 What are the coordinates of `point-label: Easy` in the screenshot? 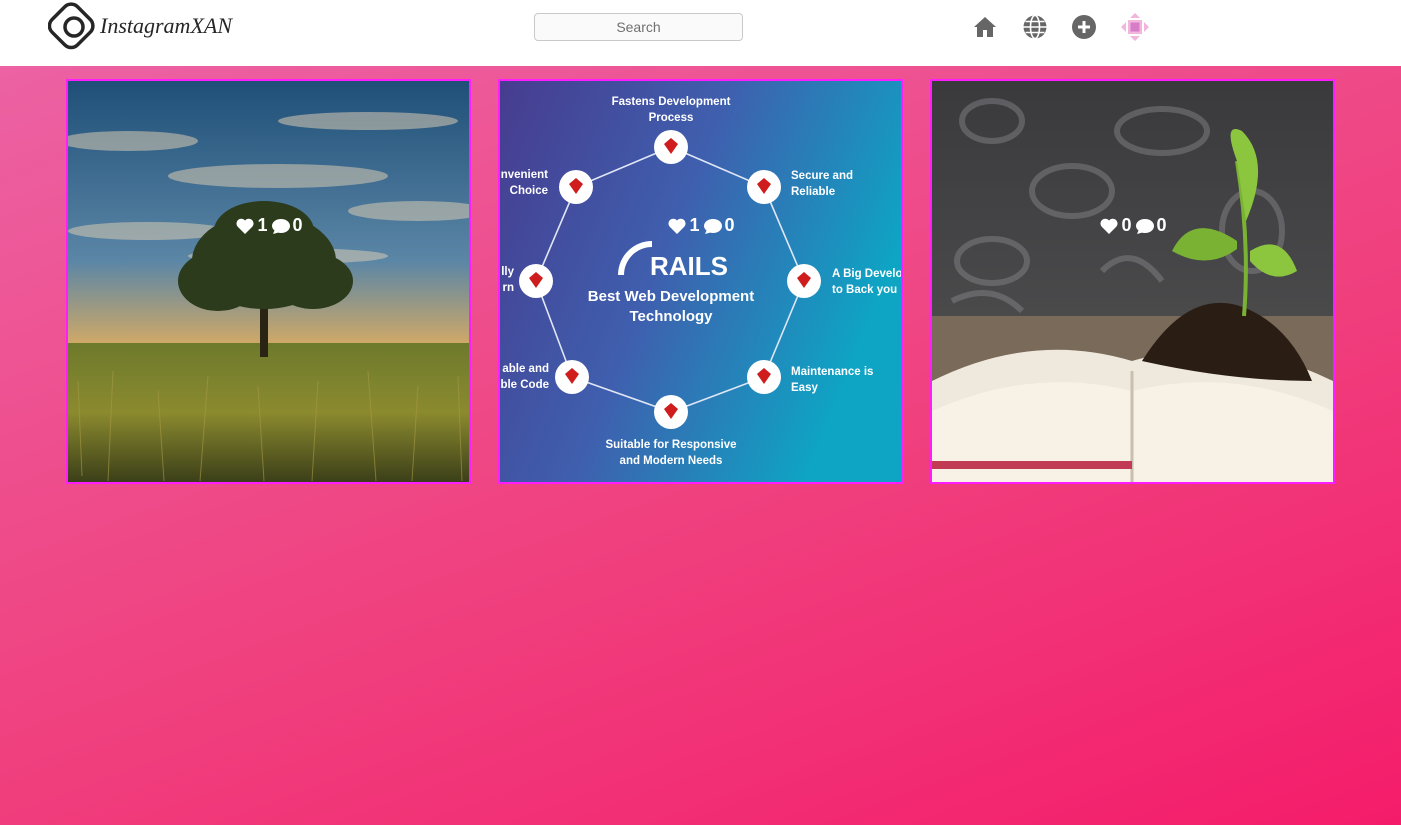 It's located at (804, 388).